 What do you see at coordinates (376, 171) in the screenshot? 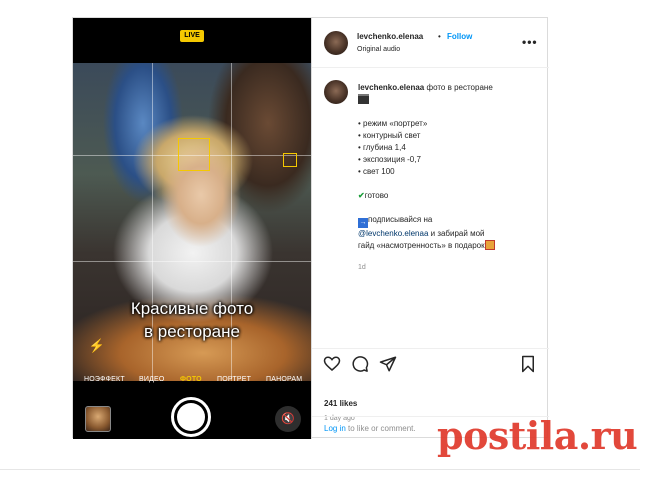
I see `caption-bullet: • свет 100` at bounding box center [376, 171].